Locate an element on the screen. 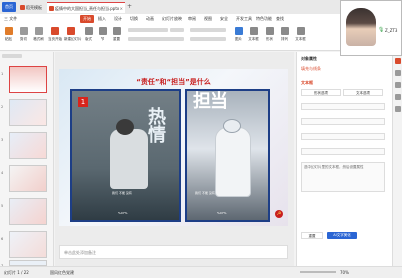 This screenshot has width=402, height=278. menu-devtools: 开发工具 is located at coordinates (244, 19).